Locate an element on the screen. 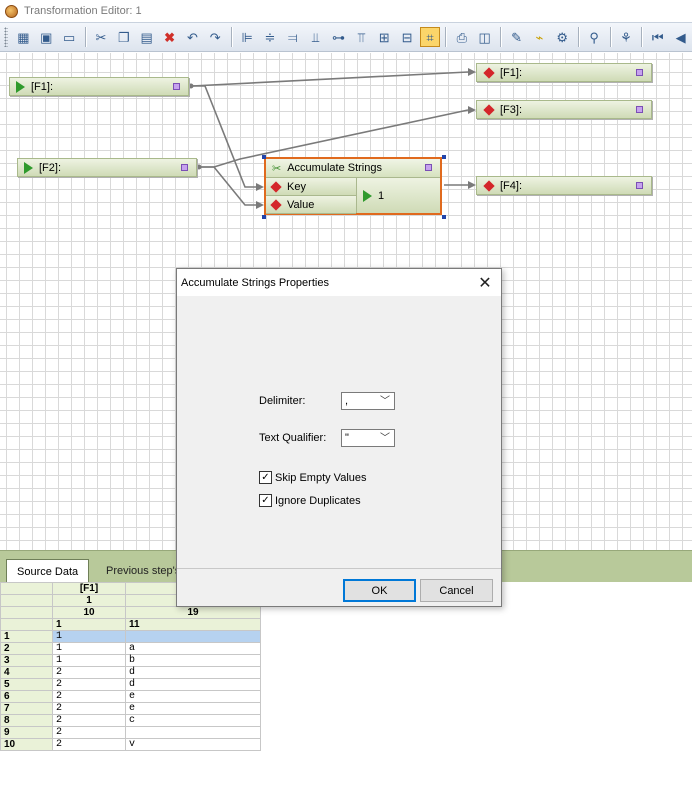 The width and height of the screenshot is (692, 800). checkbox-check-icon: ✓ is located at coordinates (265, 500).